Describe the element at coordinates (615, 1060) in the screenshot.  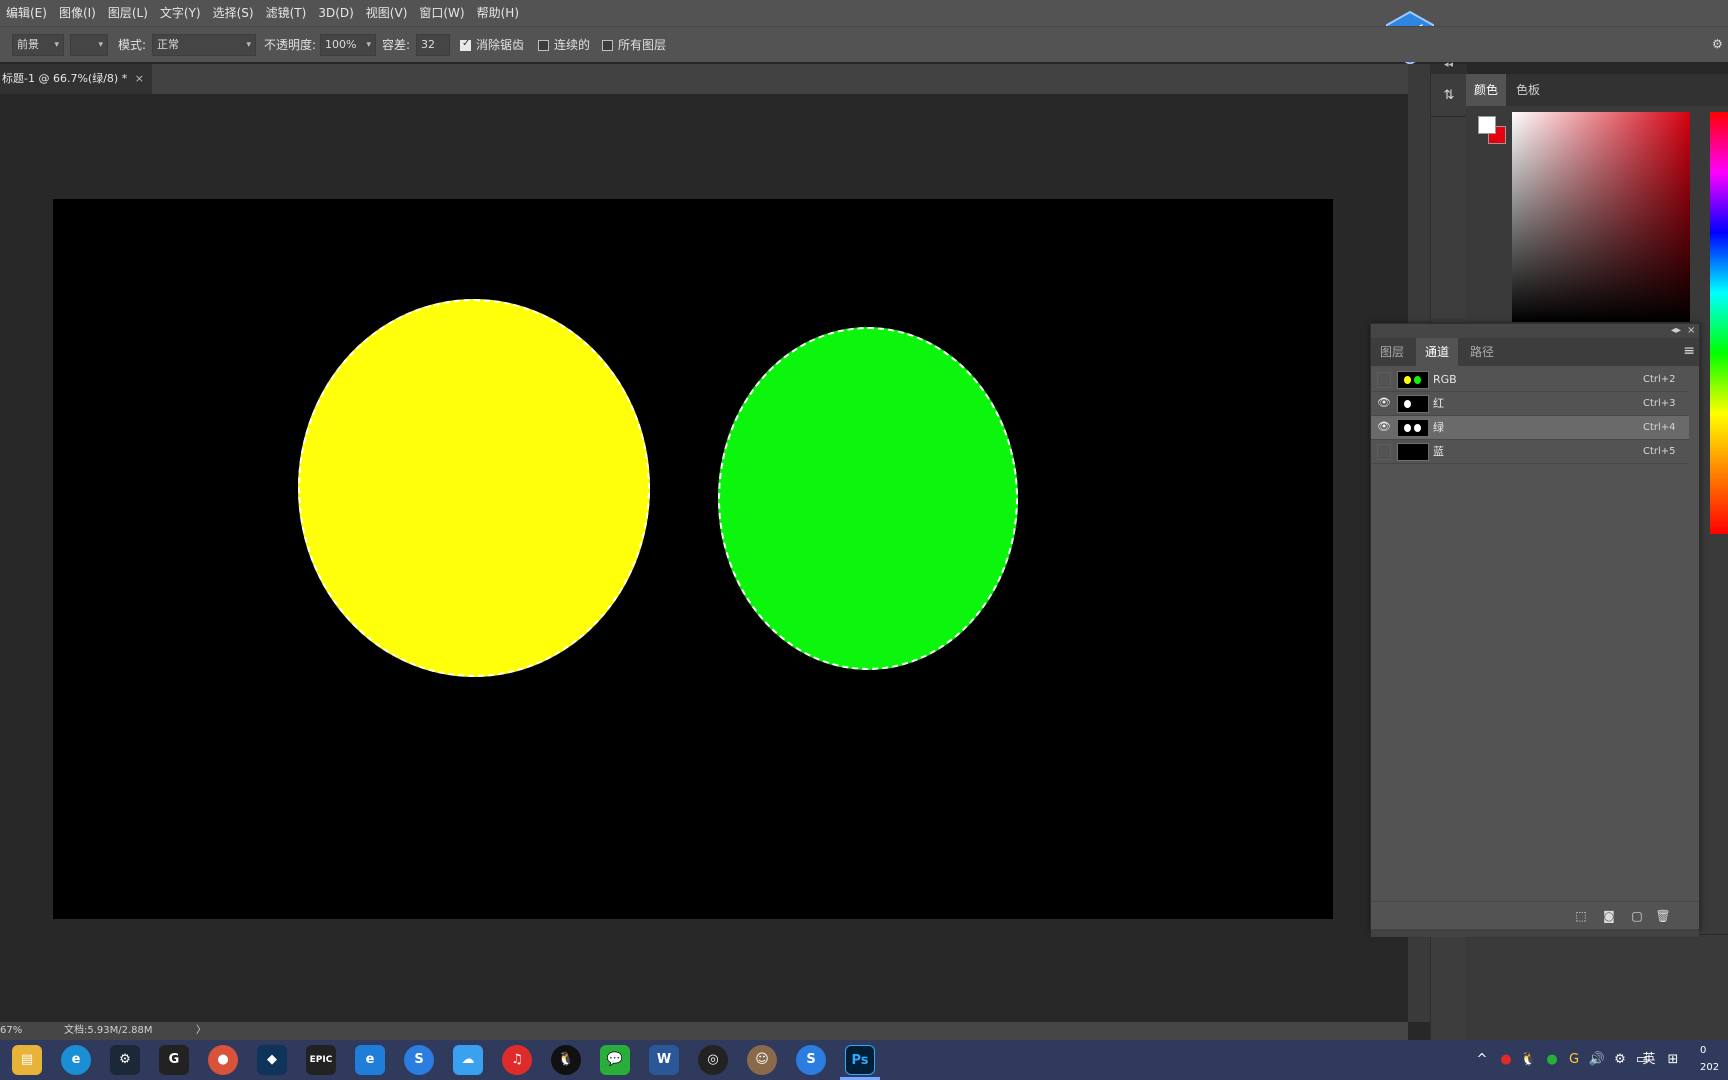
I see `wechat-icon: 💬` at that location.